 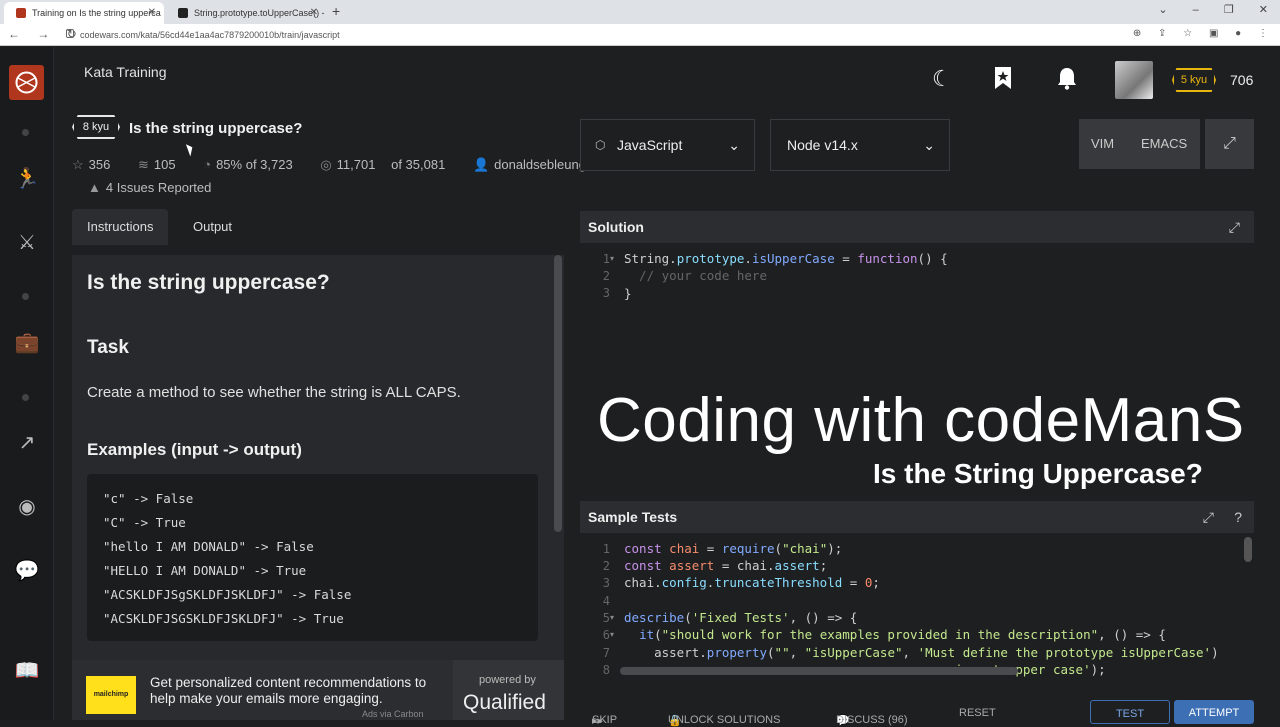 I want to click on satisfaction-value: 85% of 3,723, so click(x=254, y=164).